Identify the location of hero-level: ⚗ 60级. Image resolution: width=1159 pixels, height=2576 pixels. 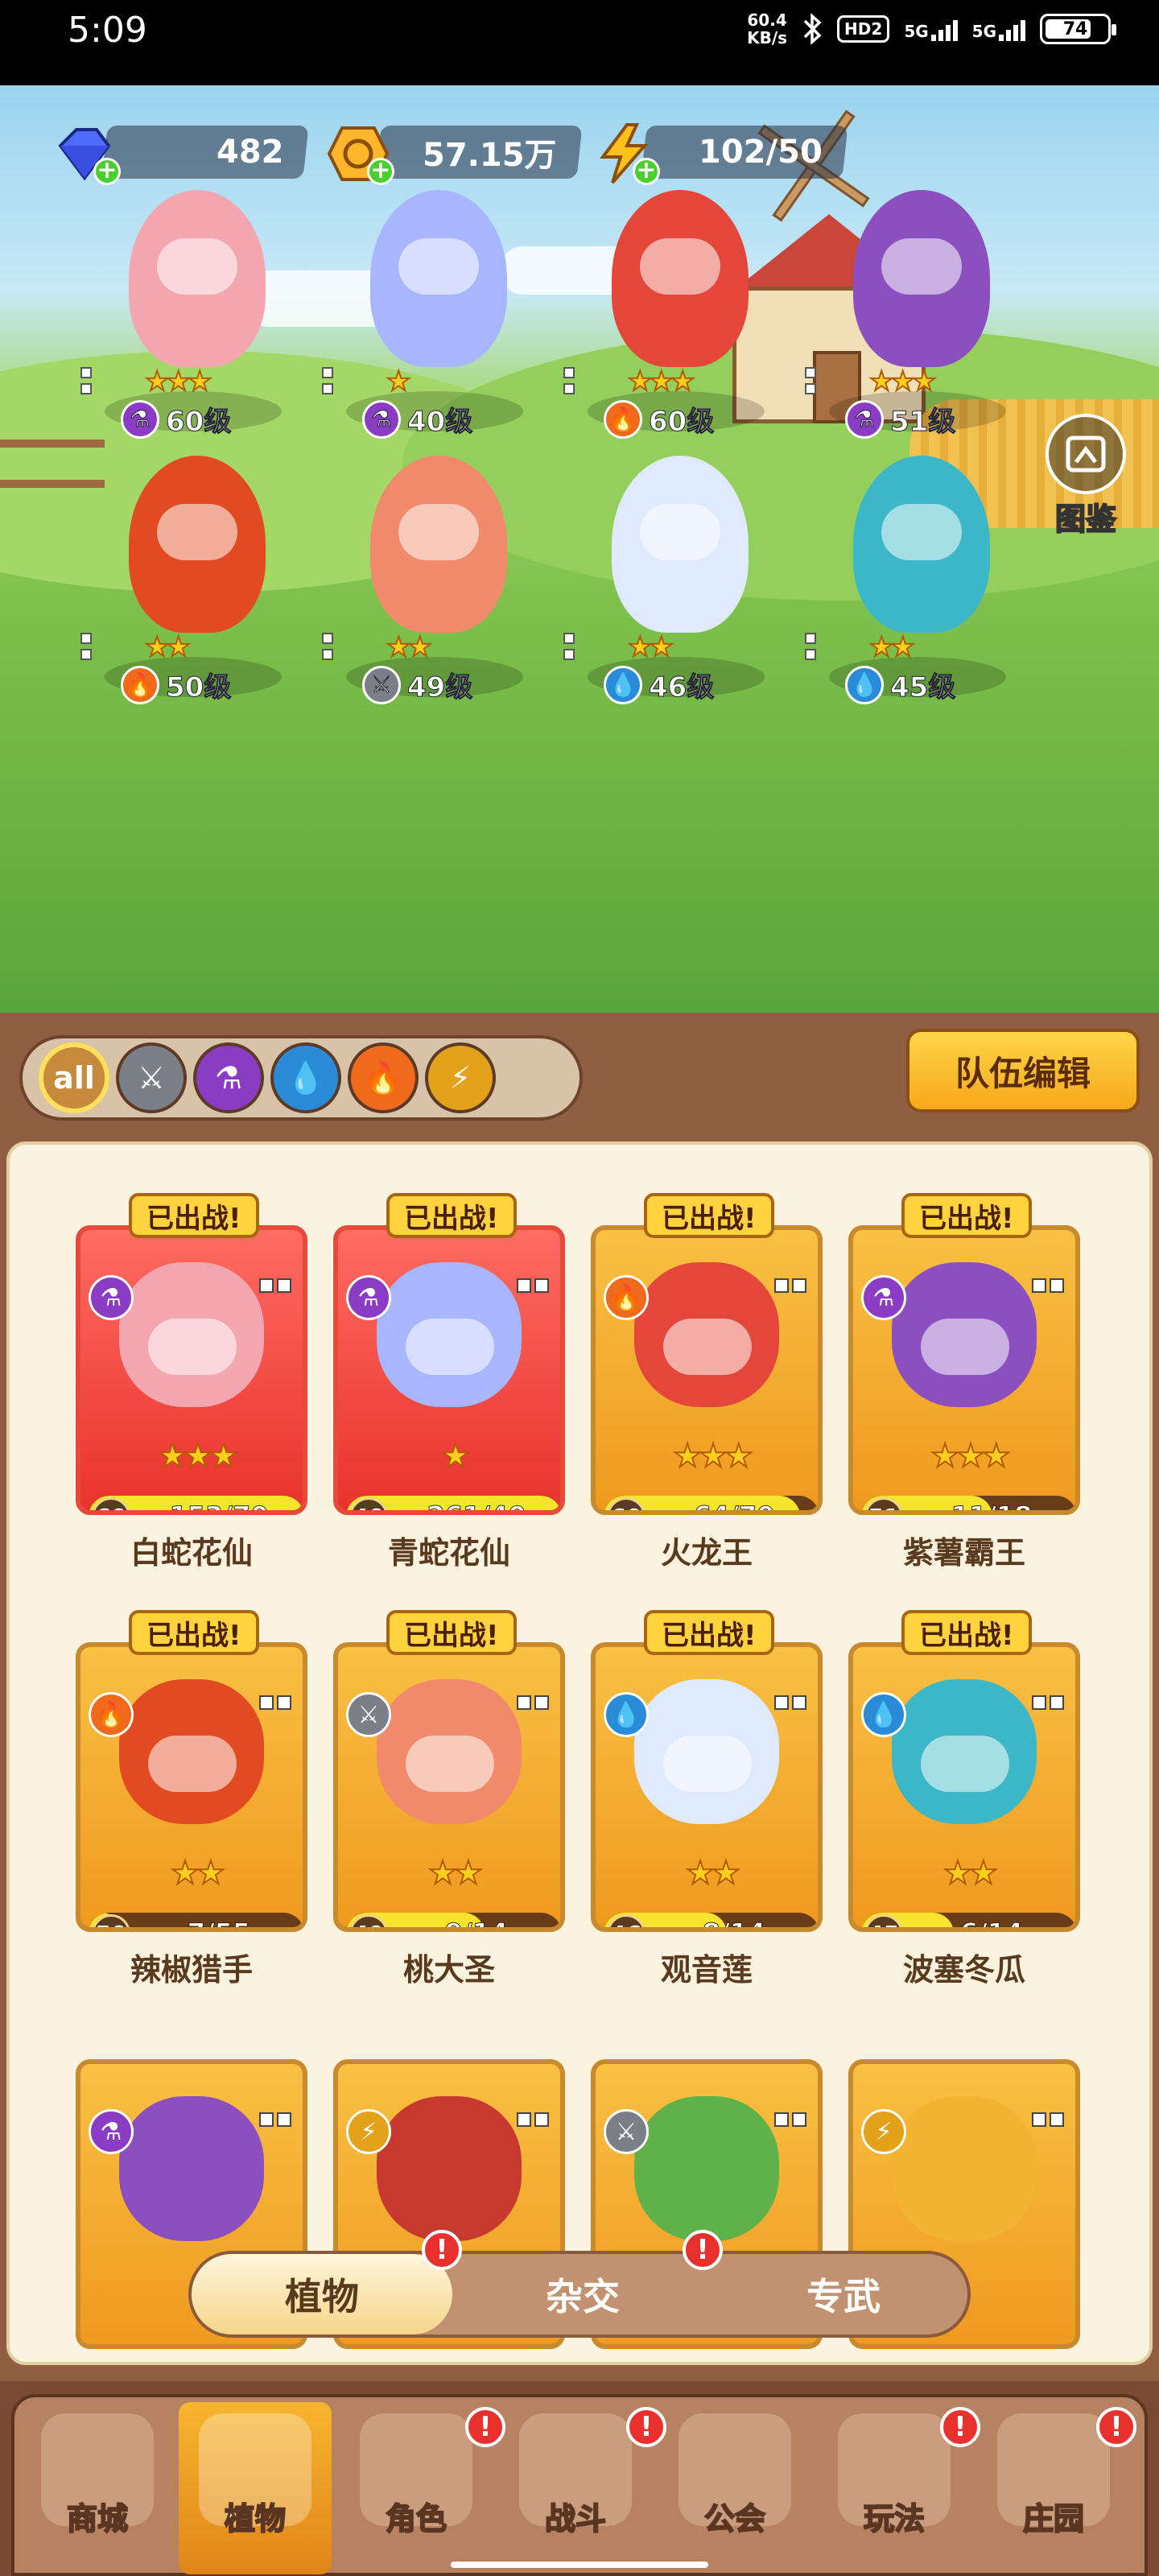
(176, 419).